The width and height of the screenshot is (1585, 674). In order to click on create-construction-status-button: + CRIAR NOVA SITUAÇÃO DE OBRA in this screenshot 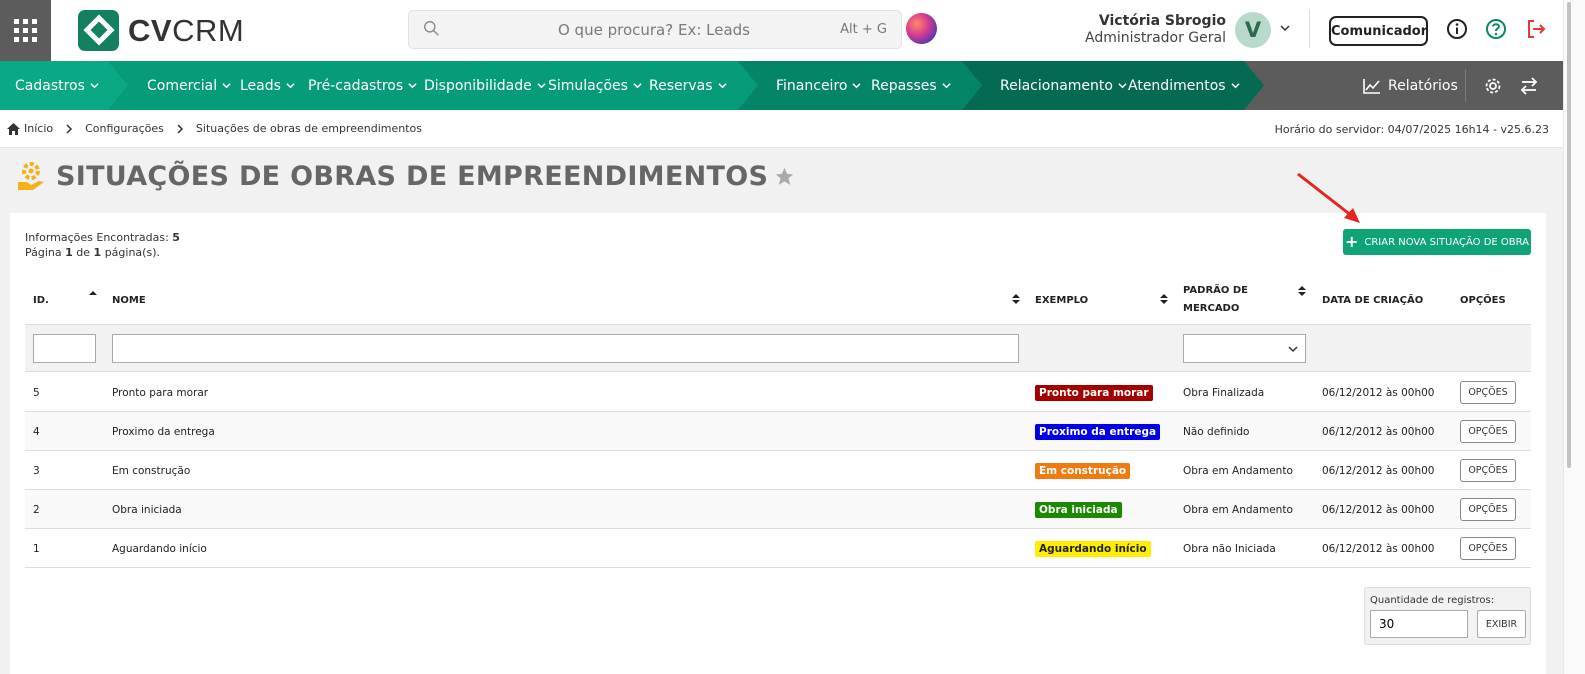, I will do `click(1437, 242)`.